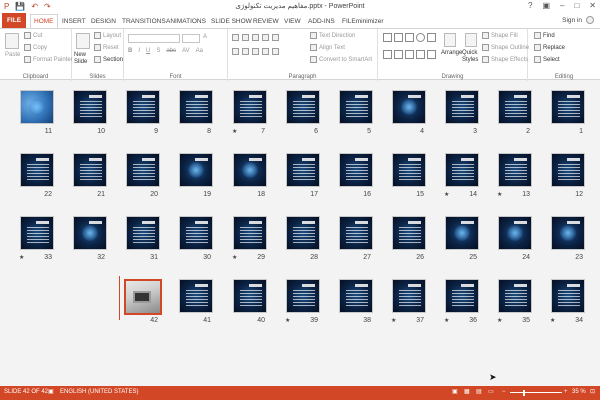  I want to click on align-left-icon, so click(235, 51).